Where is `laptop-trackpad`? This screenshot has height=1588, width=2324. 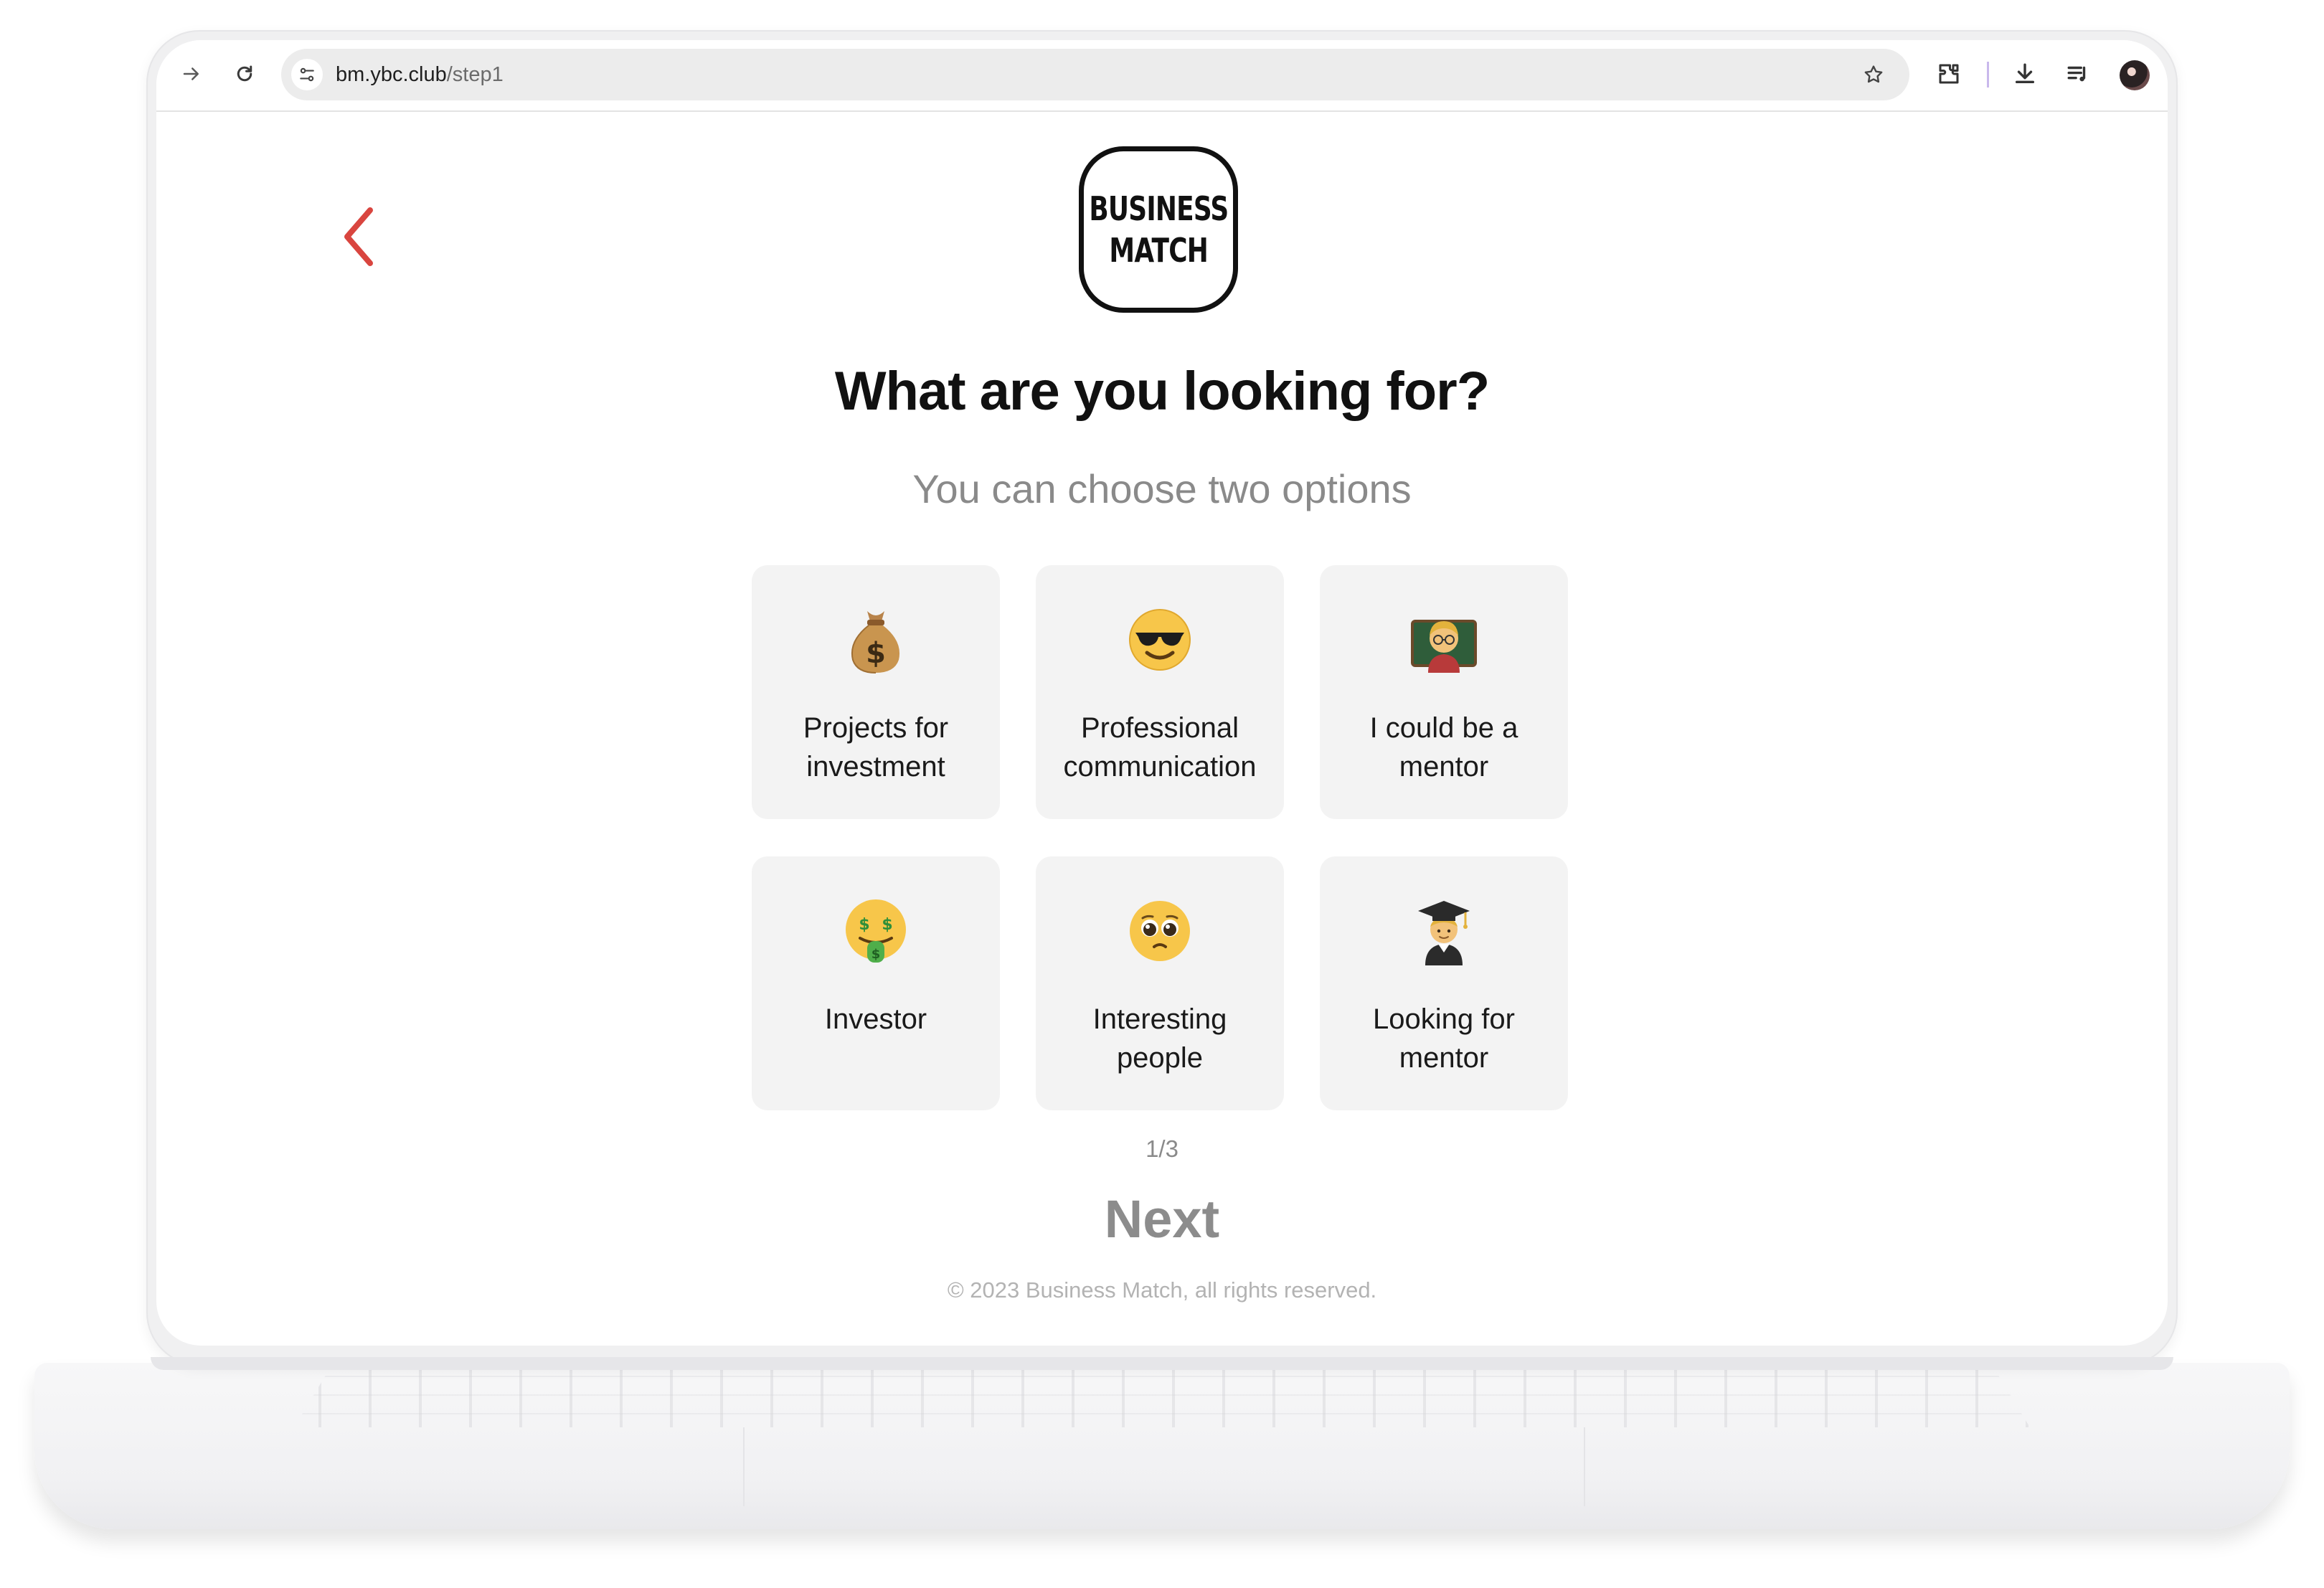
laptop-trackpad is located at coordinates (1164, 1466).